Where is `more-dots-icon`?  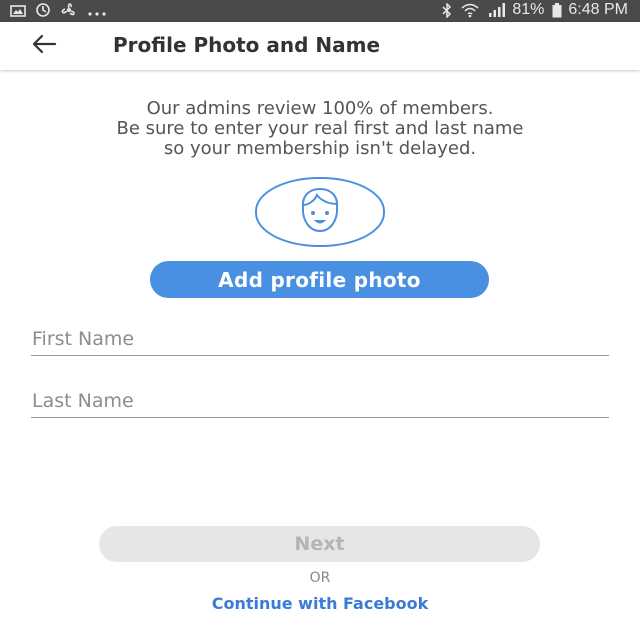
more-dots-icon is located at coordinates (97, 12).